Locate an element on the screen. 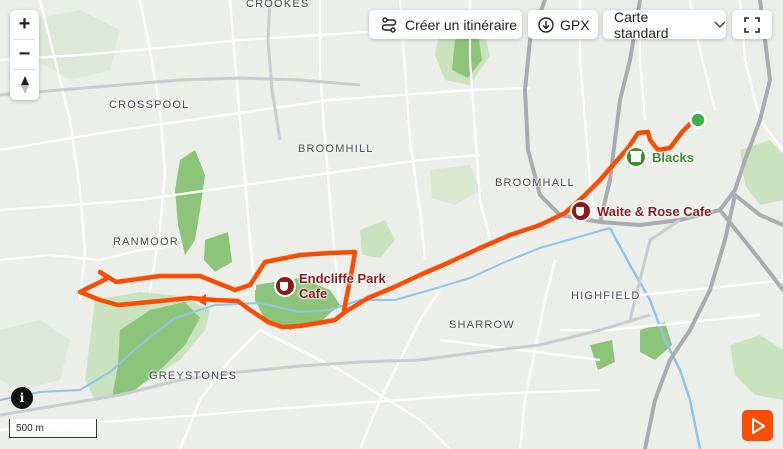  plus-icon: + is located at coordinates (24, 24).